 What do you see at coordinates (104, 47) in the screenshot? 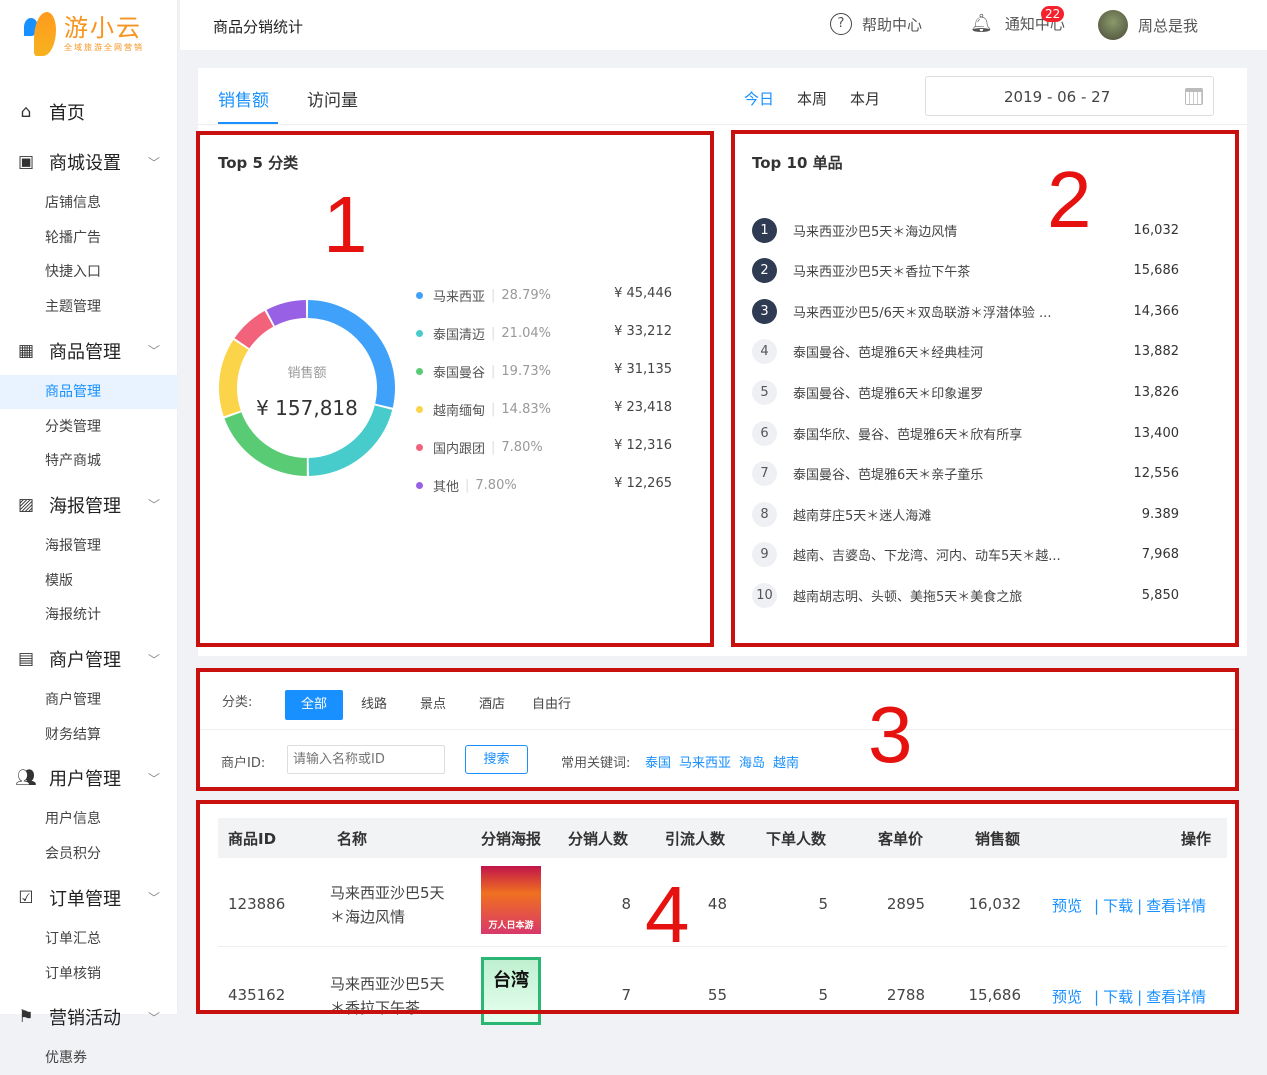
I see `brand-slogan: 全域旅游全网营销` at bounding box center [104, 47].